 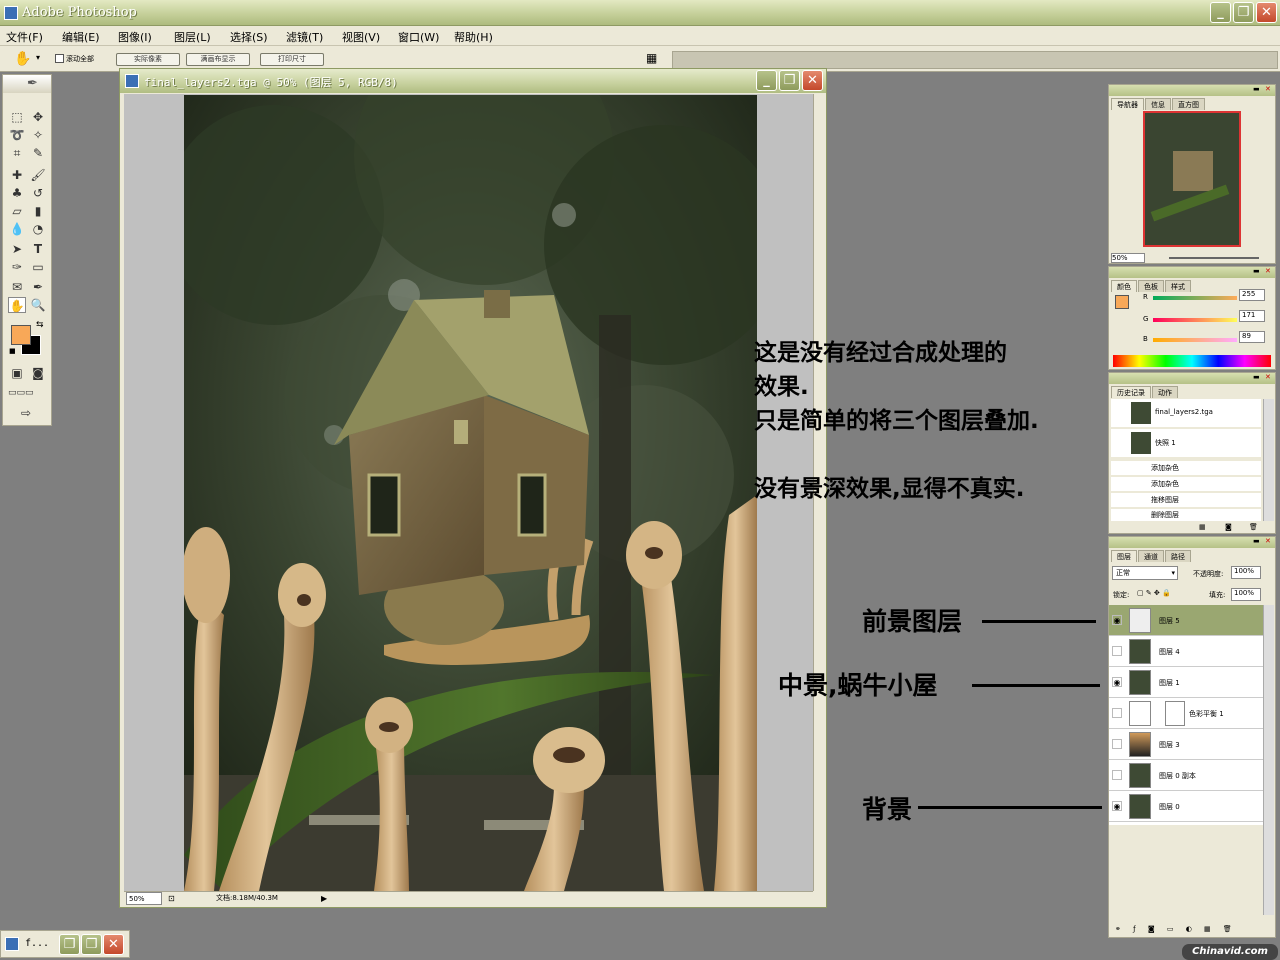 What do you see at coordinates (473, 37) in the screenshot?
I see `menu-help: 帮助(H)` at bounding box center [473, 37].